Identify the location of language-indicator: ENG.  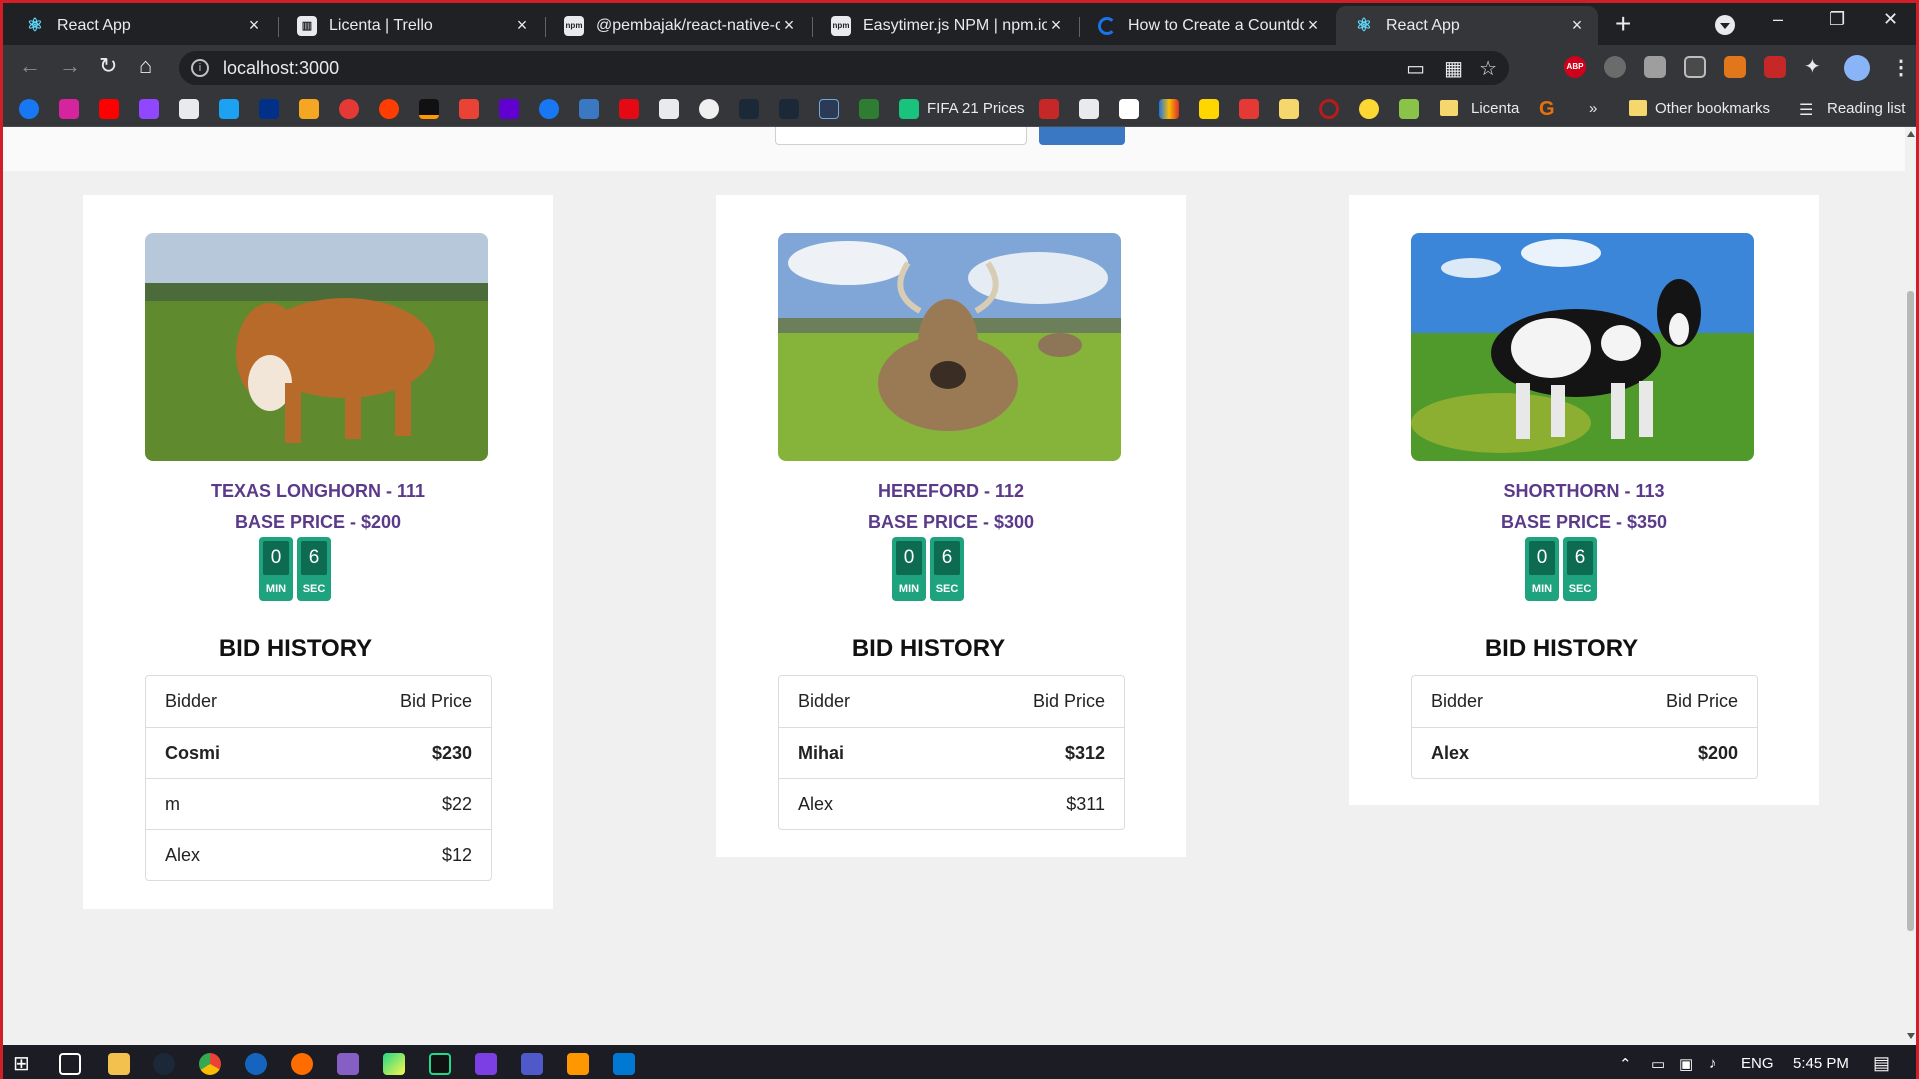
(1757, 1063).